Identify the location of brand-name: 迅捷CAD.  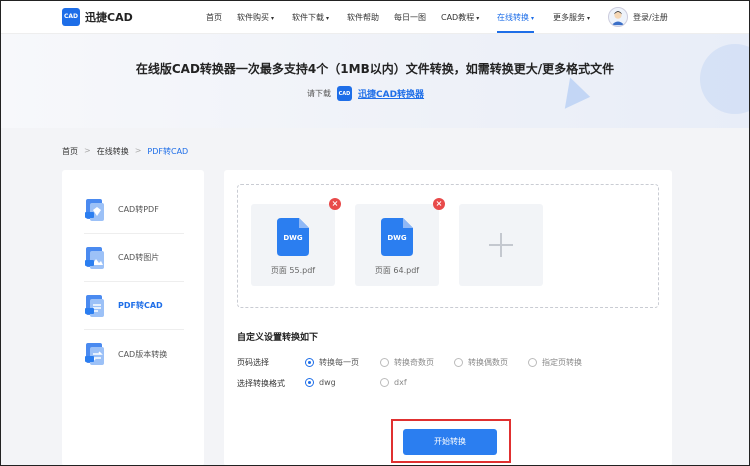
(109, 17).